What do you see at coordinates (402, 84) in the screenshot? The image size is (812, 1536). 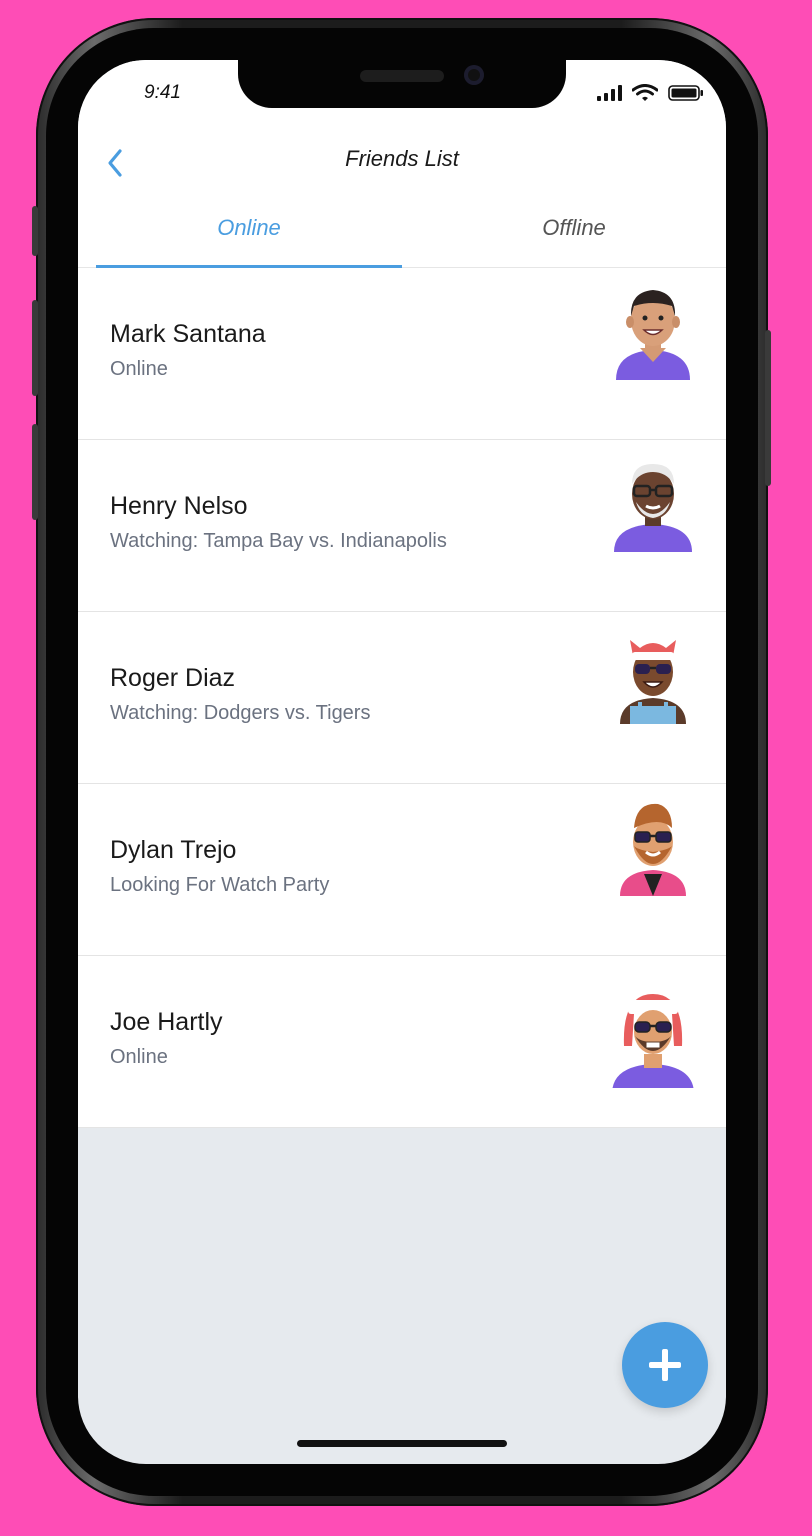 I see `notch` at bounding box center [402, 84].